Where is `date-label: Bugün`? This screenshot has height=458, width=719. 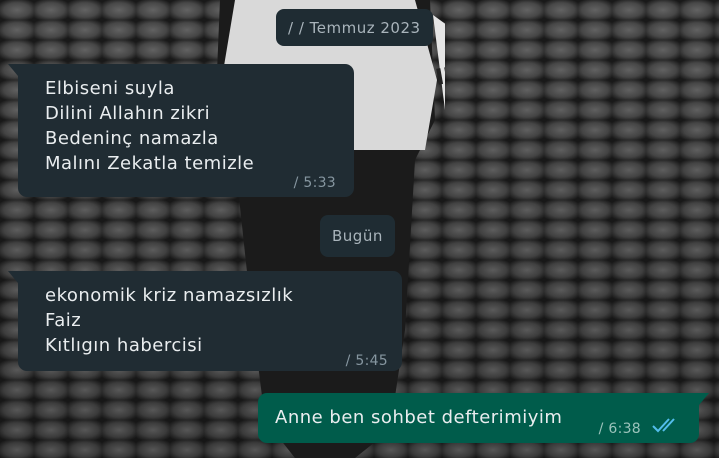
date-label: Bugün is located at coordinates (357, 236).